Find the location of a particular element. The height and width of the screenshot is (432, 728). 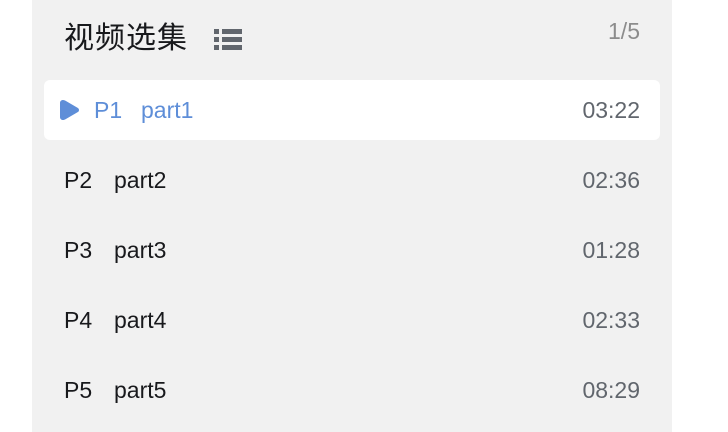

play-icon is located at coordinates (70, 110).